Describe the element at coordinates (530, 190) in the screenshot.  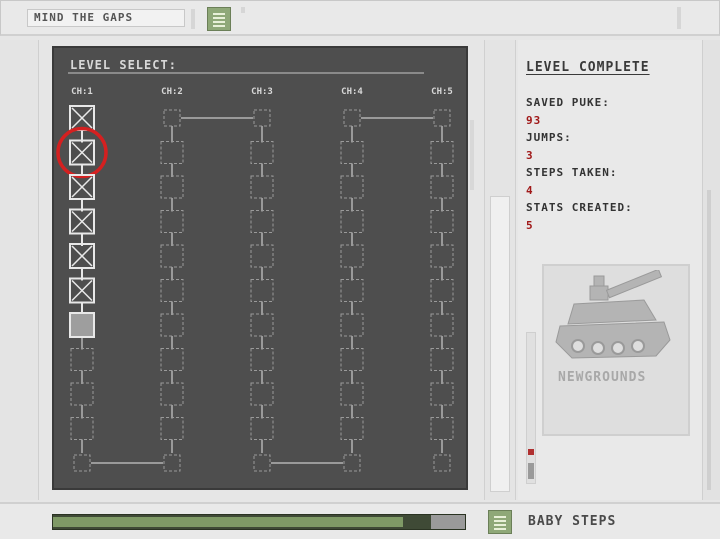
I see `stat-value-steps-taken: 4` at that location.